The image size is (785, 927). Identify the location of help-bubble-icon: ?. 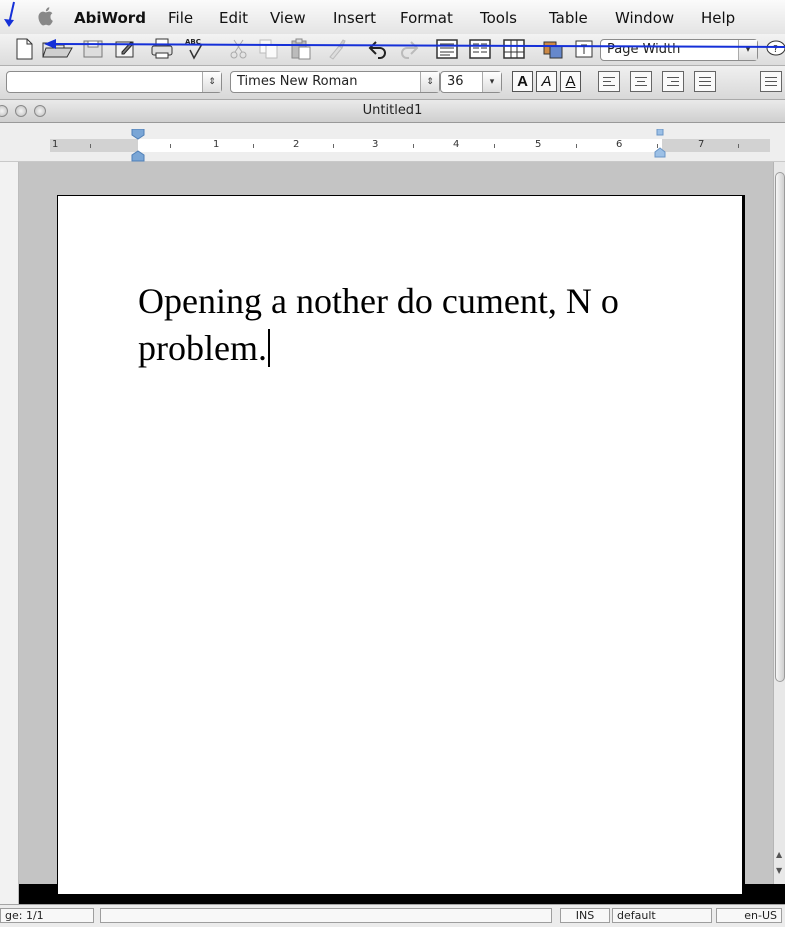
(774, 49).